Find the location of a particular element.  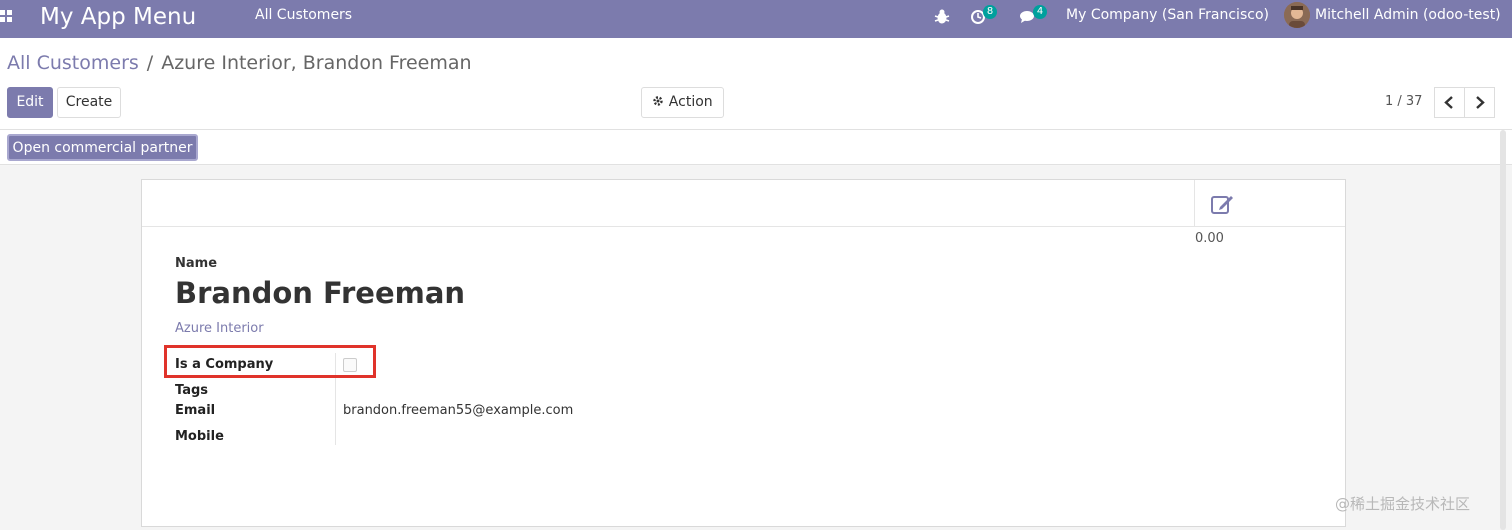

breadcrumb-current-record: Azure Interior, Brandon Freeman is located at coordinates (316, 63).